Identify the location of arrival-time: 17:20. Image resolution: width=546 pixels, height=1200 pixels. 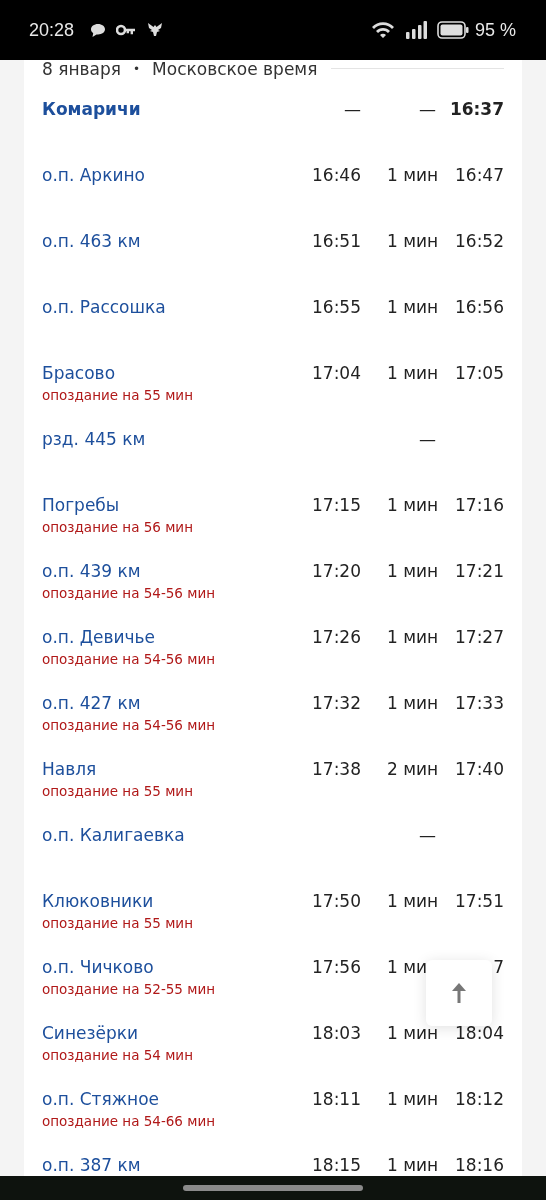
(336, 571).